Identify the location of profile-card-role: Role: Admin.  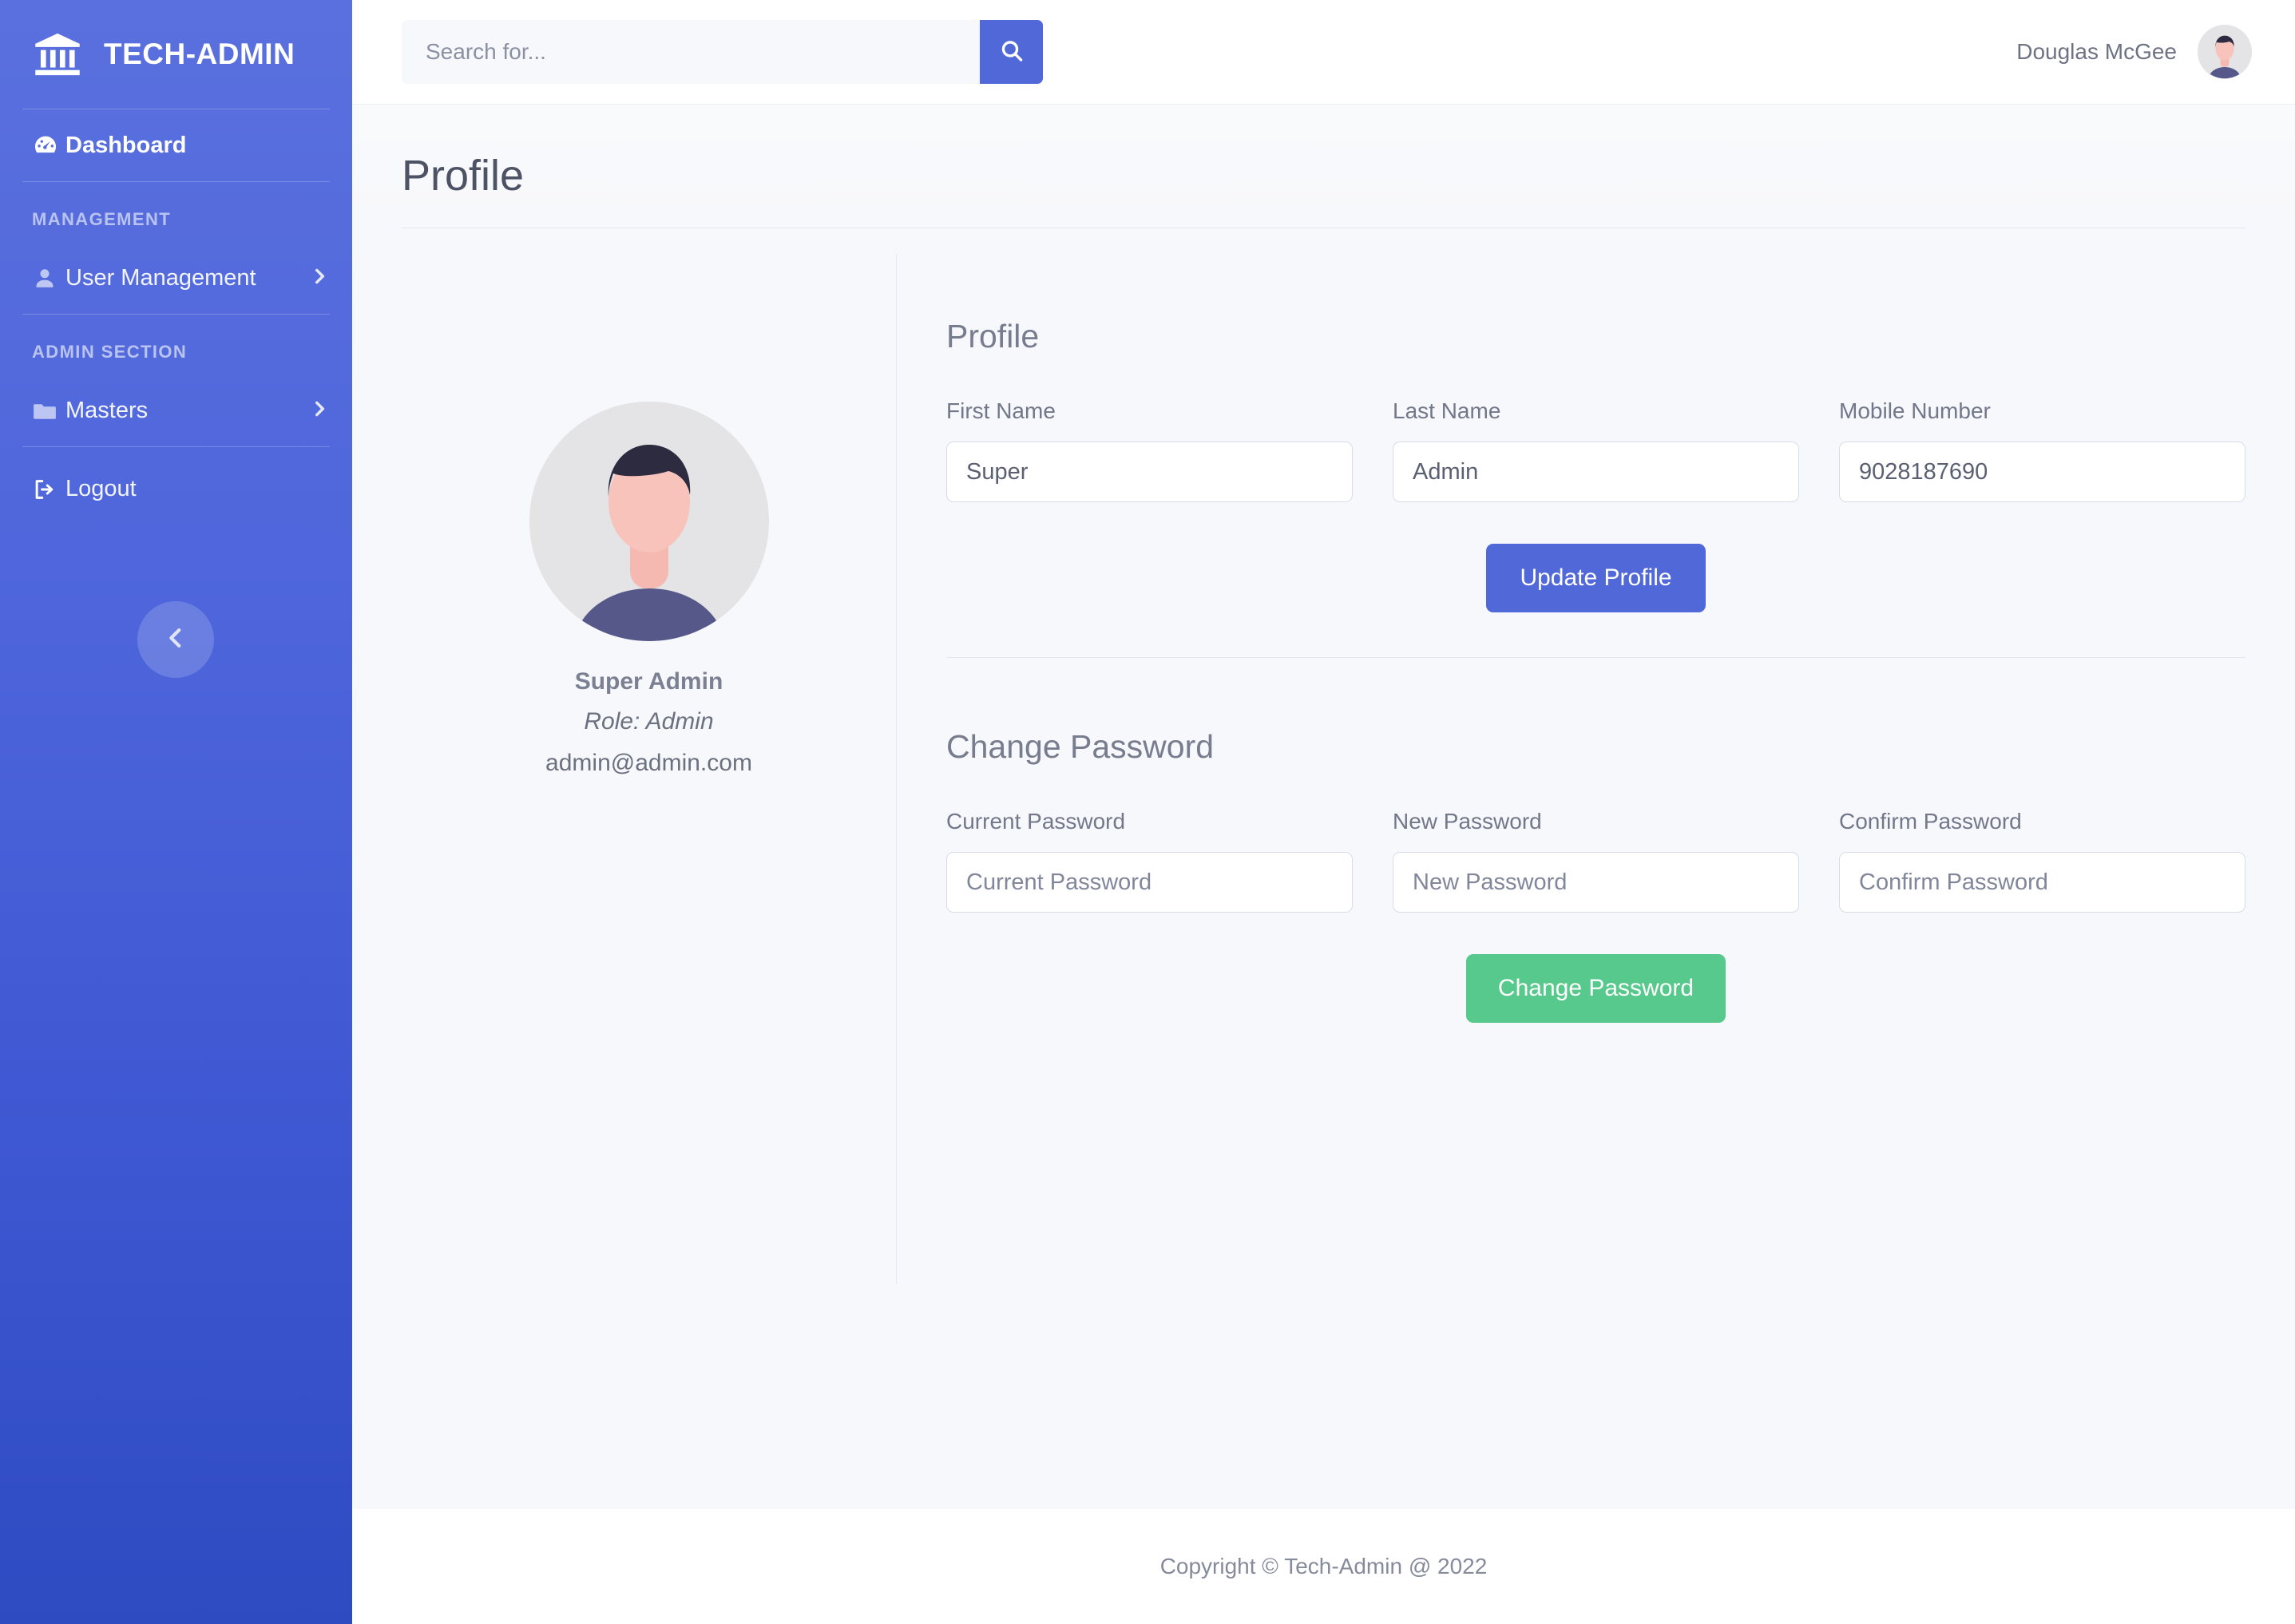
(649, 721).